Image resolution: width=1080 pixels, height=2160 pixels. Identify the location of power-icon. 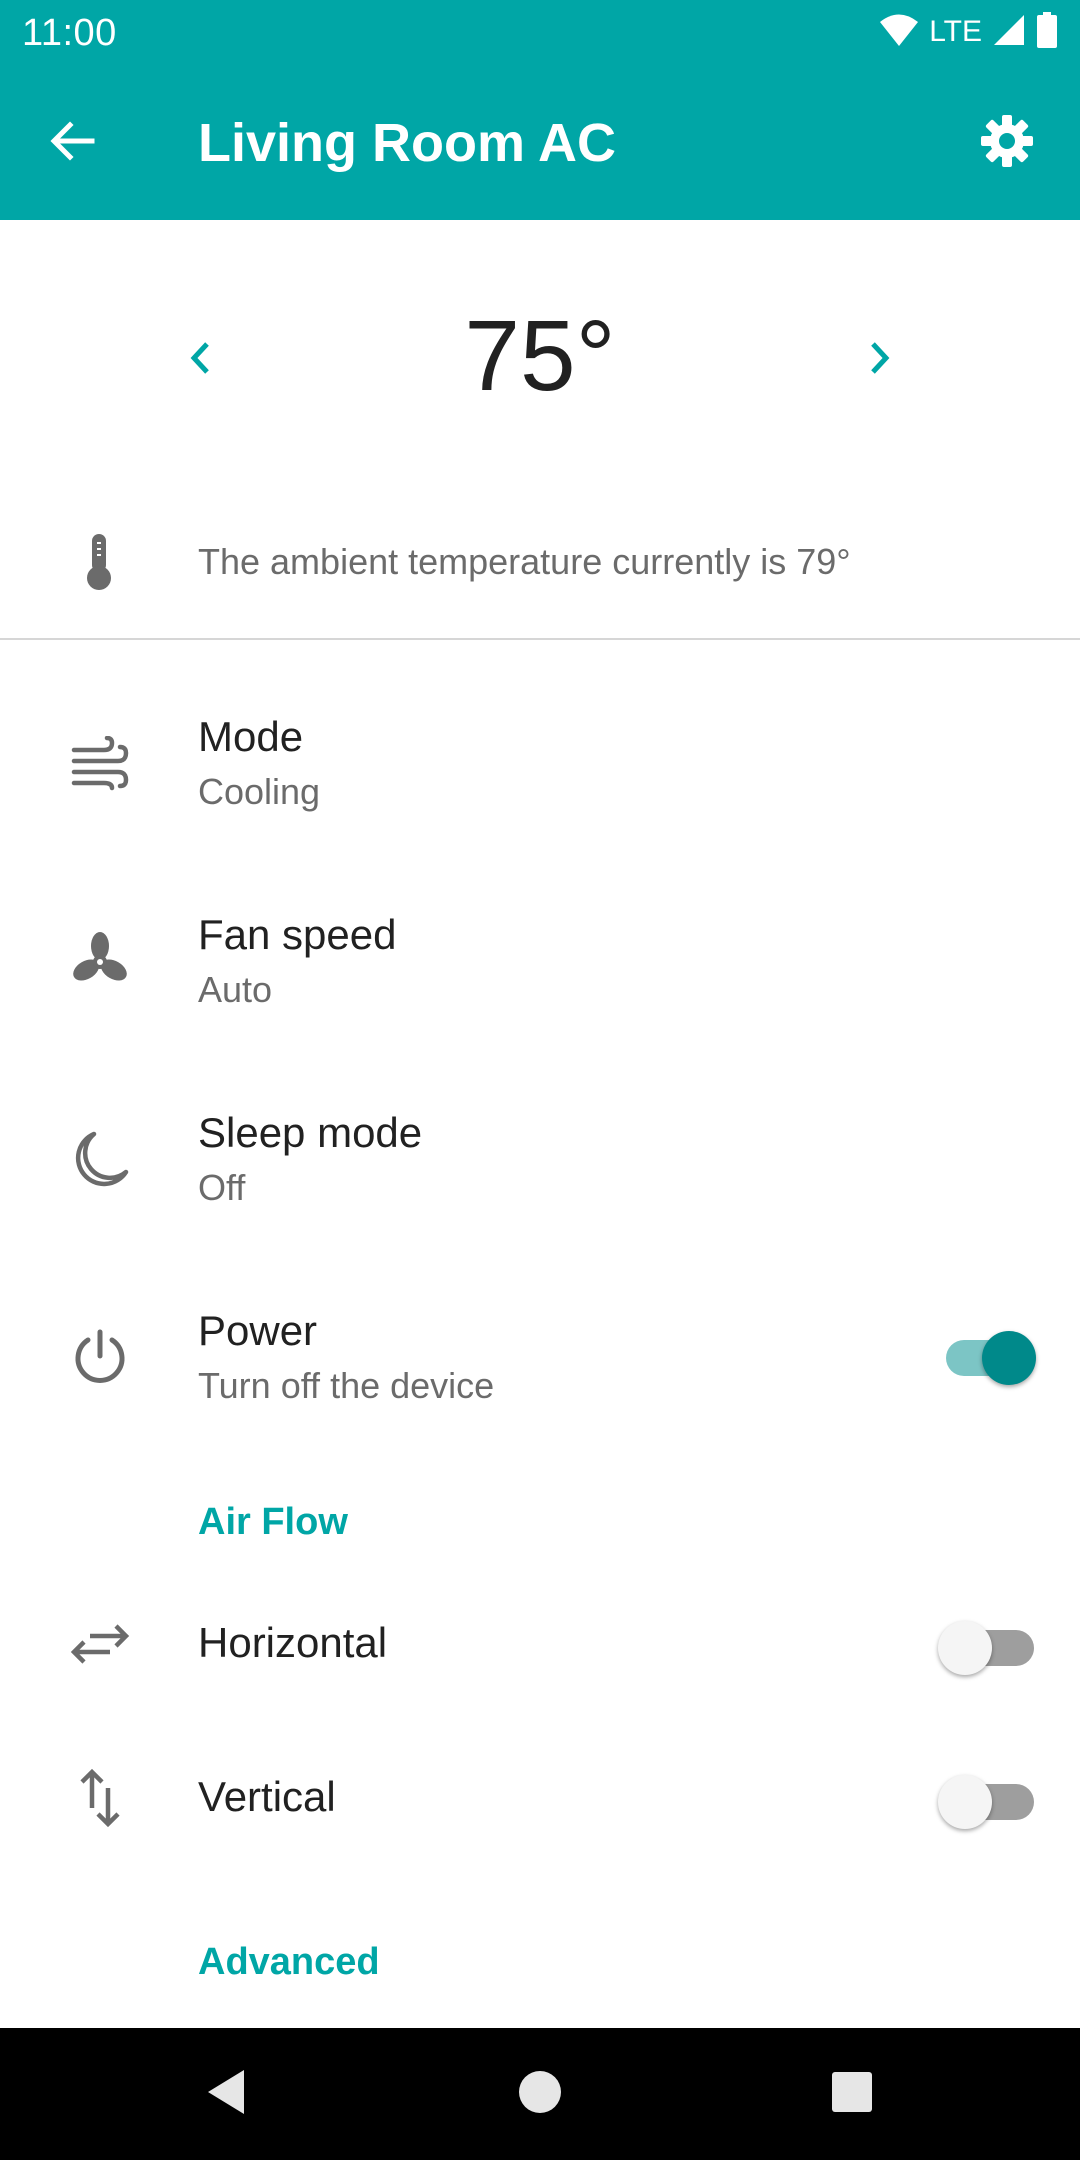
(100, 1358).